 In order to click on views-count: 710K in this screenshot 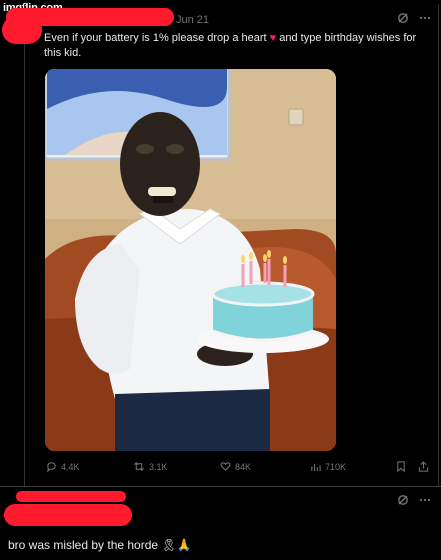, I will do `click(336, 466)`.